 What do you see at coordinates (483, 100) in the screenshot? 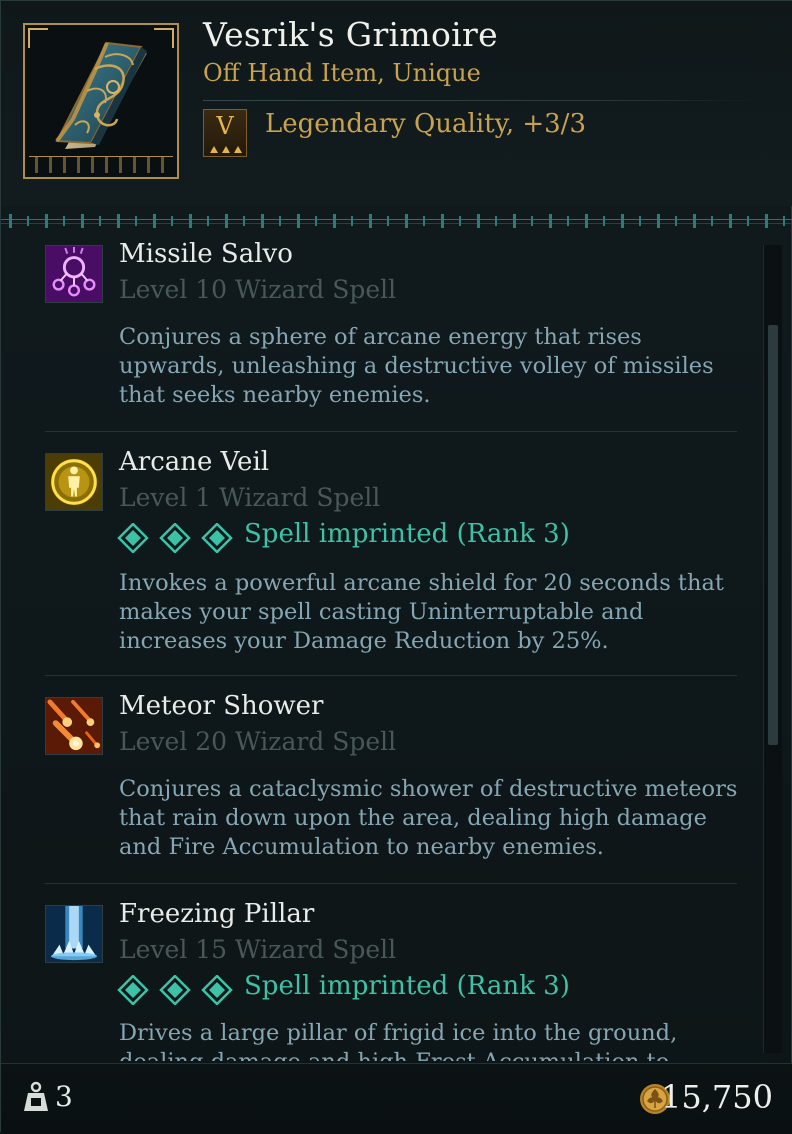
I see `header-divider` at bounding box center [483, 100].